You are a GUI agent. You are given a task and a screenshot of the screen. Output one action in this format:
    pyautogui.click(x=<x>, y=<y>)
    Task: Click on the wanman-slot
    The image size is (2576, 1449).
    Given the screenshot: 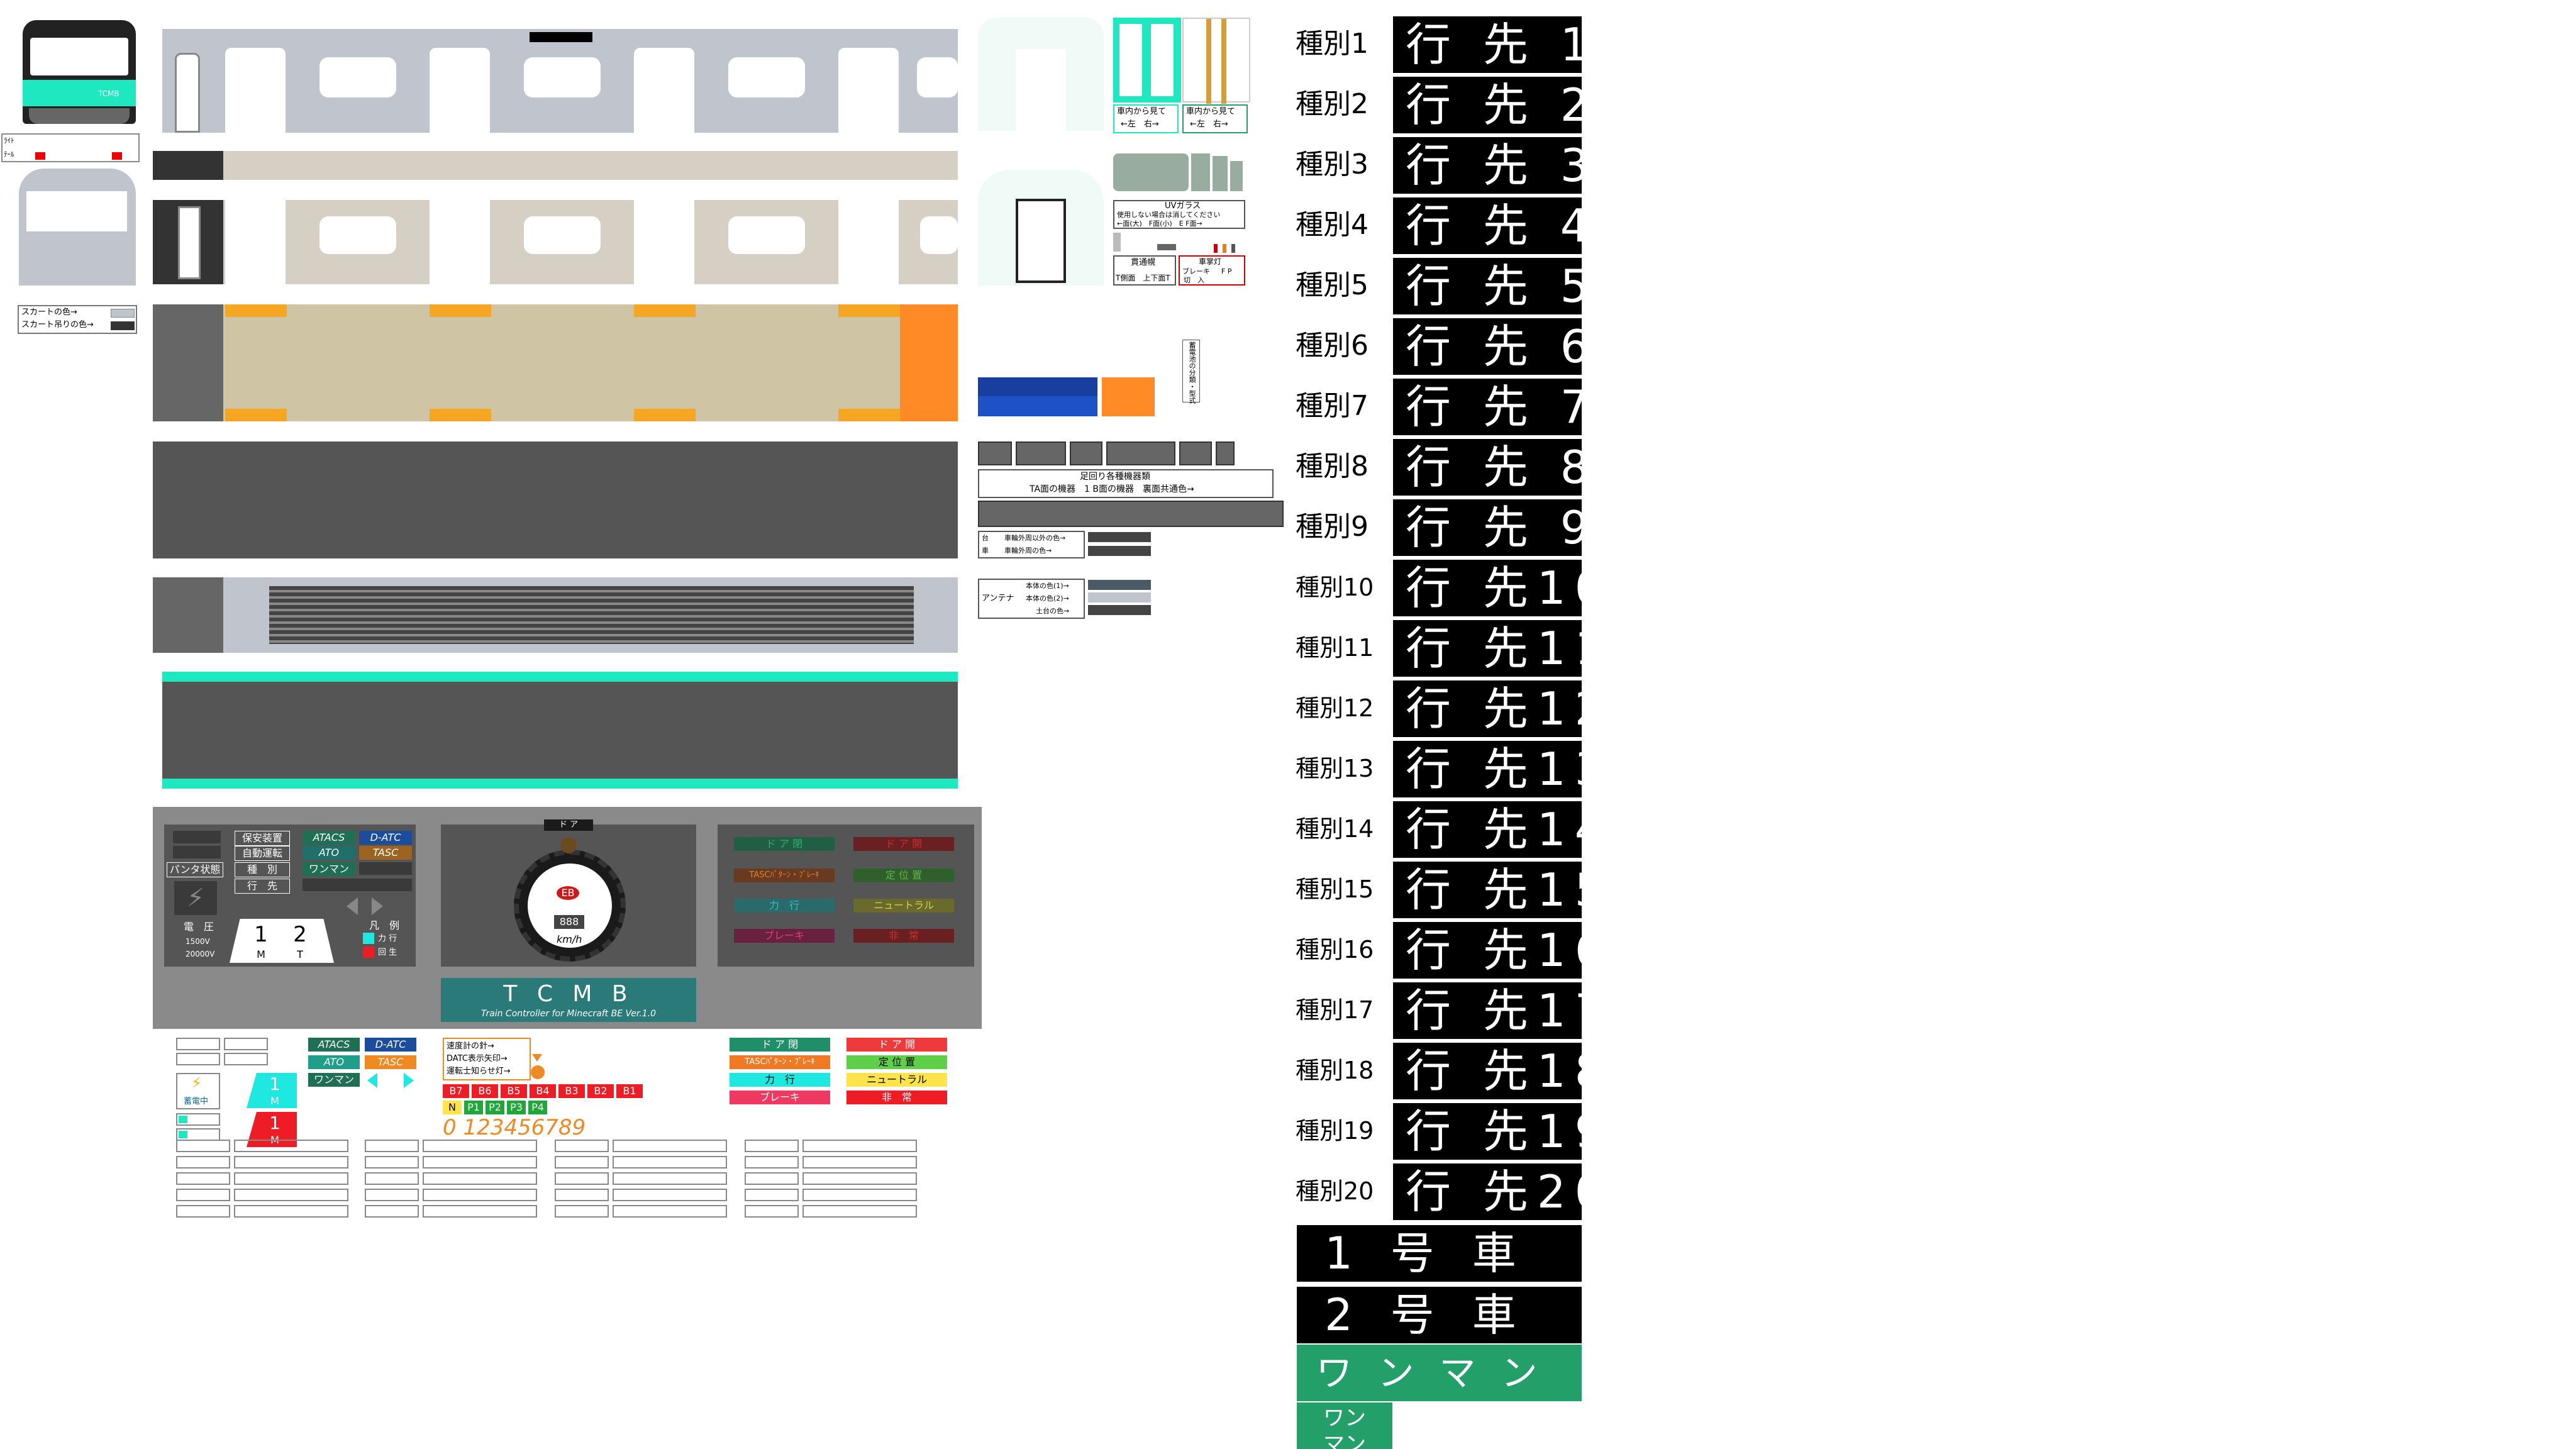 What is the action you would take?
    pyautogui.click(x=385, y=868)
    